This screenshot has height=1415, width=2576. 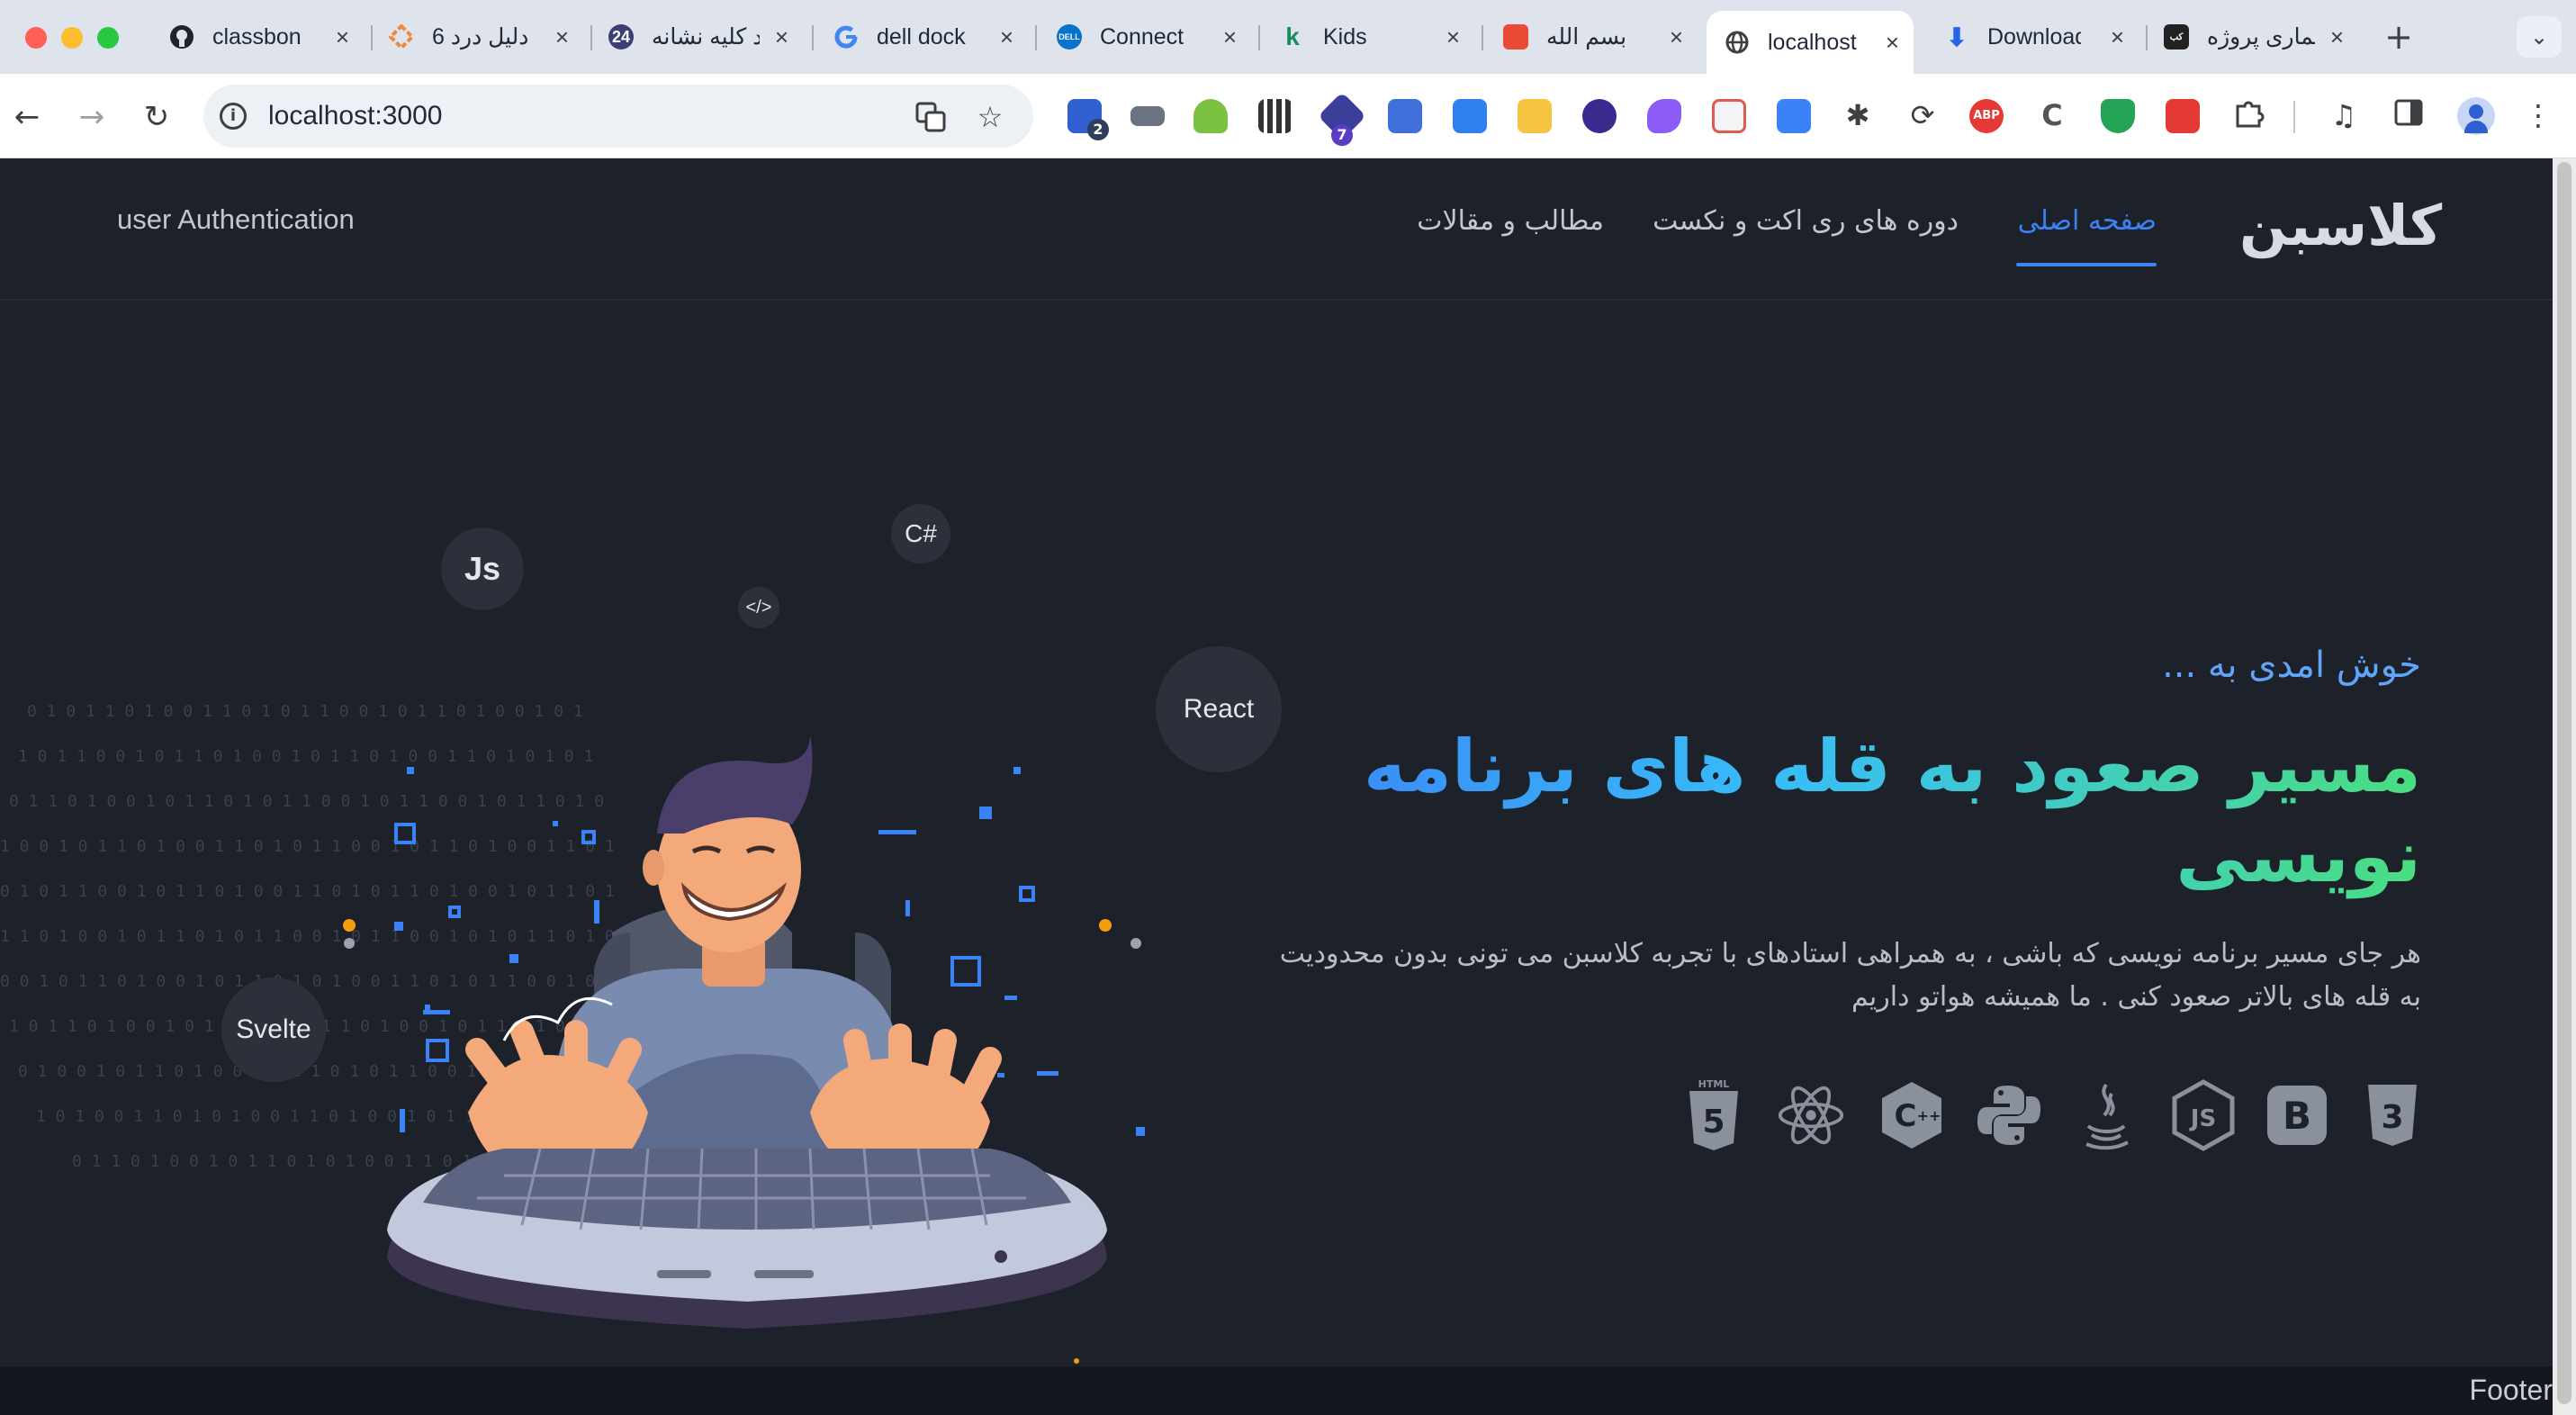 I want to click on svg-text: JS, so click(x=2202, y=1118).